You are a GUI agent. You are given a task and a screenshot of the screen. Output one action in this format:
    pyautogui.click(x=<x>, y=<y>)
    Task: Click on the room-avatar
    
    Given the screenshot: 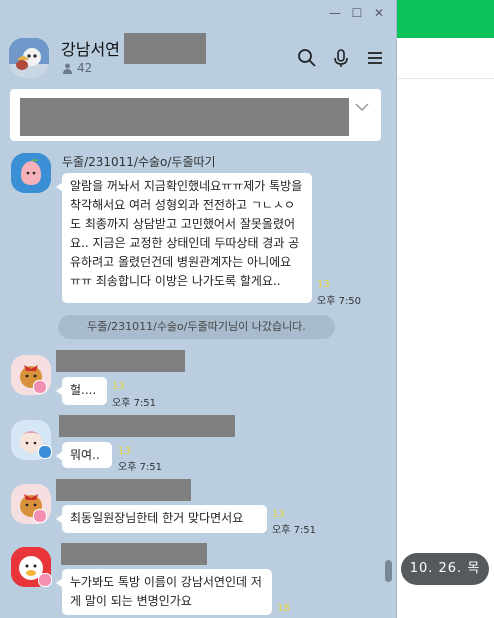 What is the action you would take?
    pyautogui.click(x=29, y=58)
    